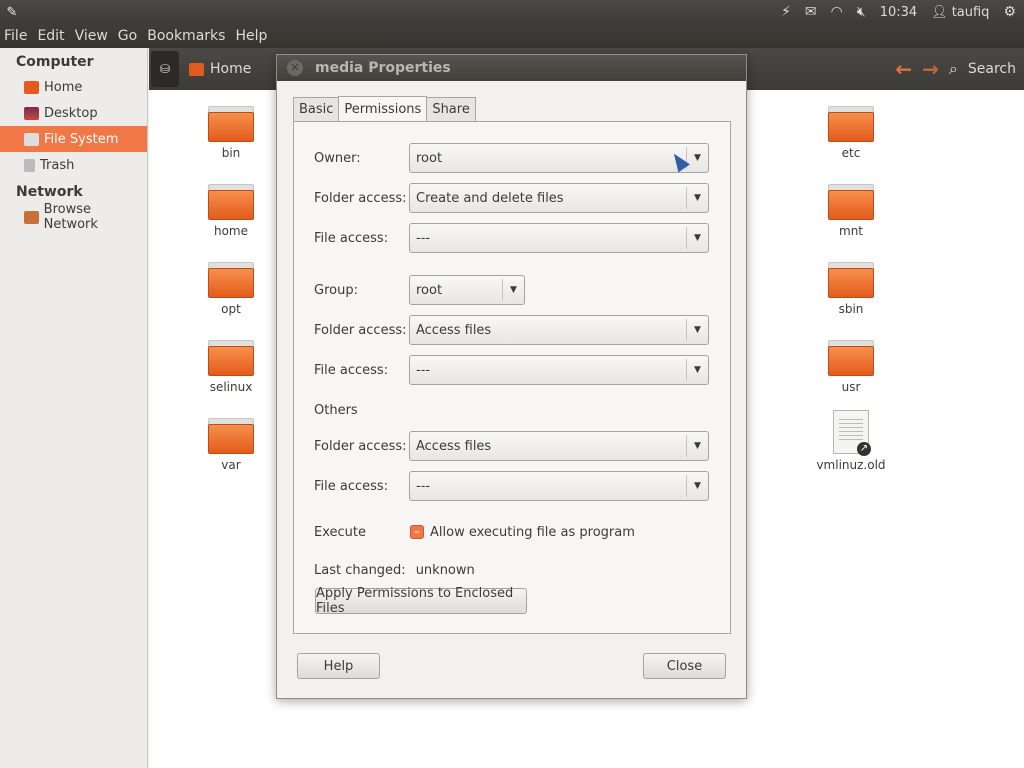 The width and height of the screenshot is (1024, 768). I want to click on others-file-access-label: File access:, so click(351, 486).